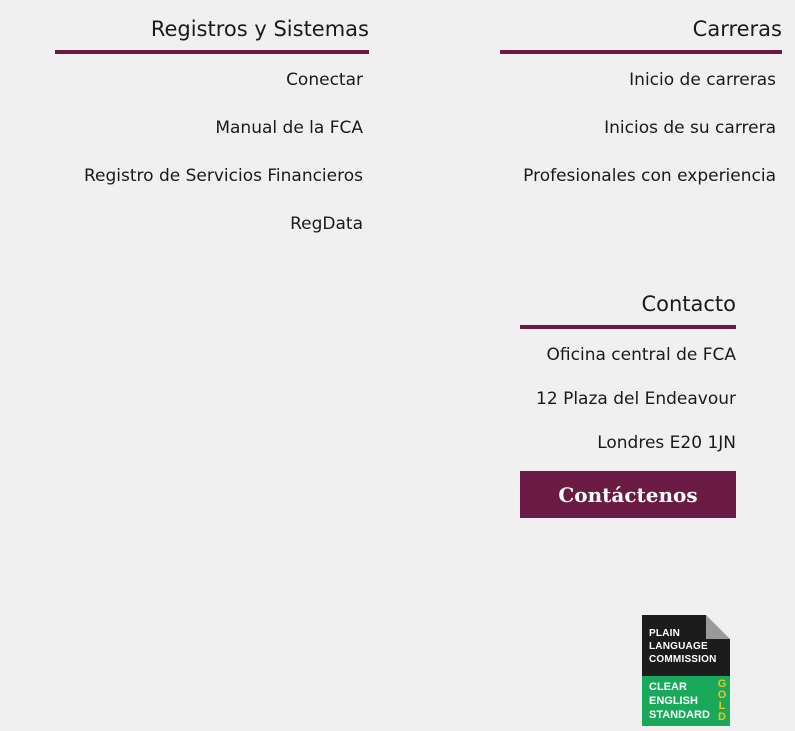  I want to click on badge-green-panel: CLEAR ENGLISH STANDARD GOLD, so click(686, 701).